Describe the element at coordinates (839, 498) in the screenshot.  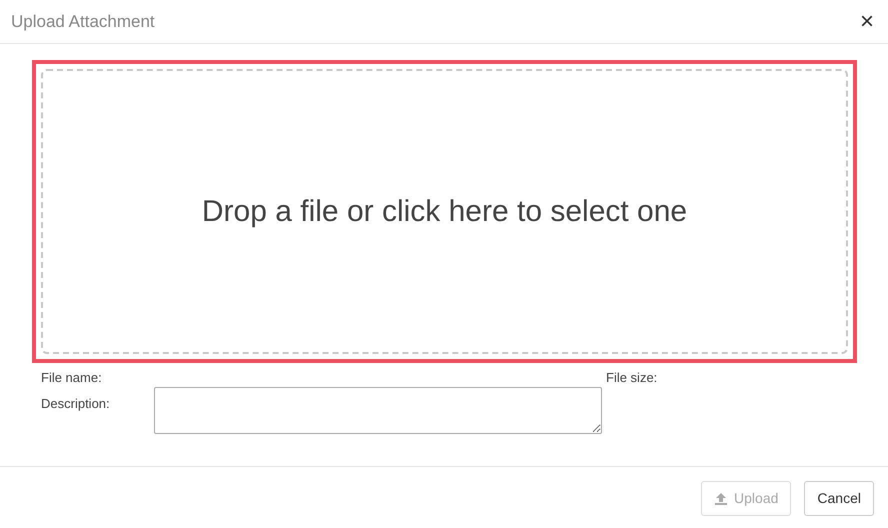
I see `cancel-button: Cancel` at that location.